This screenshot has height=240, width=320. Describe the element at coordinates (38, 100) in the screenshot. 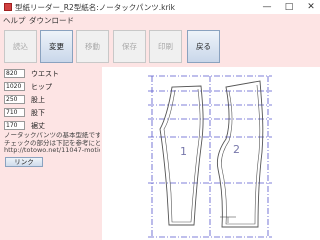

I see `rise-label: 股上` at that location.